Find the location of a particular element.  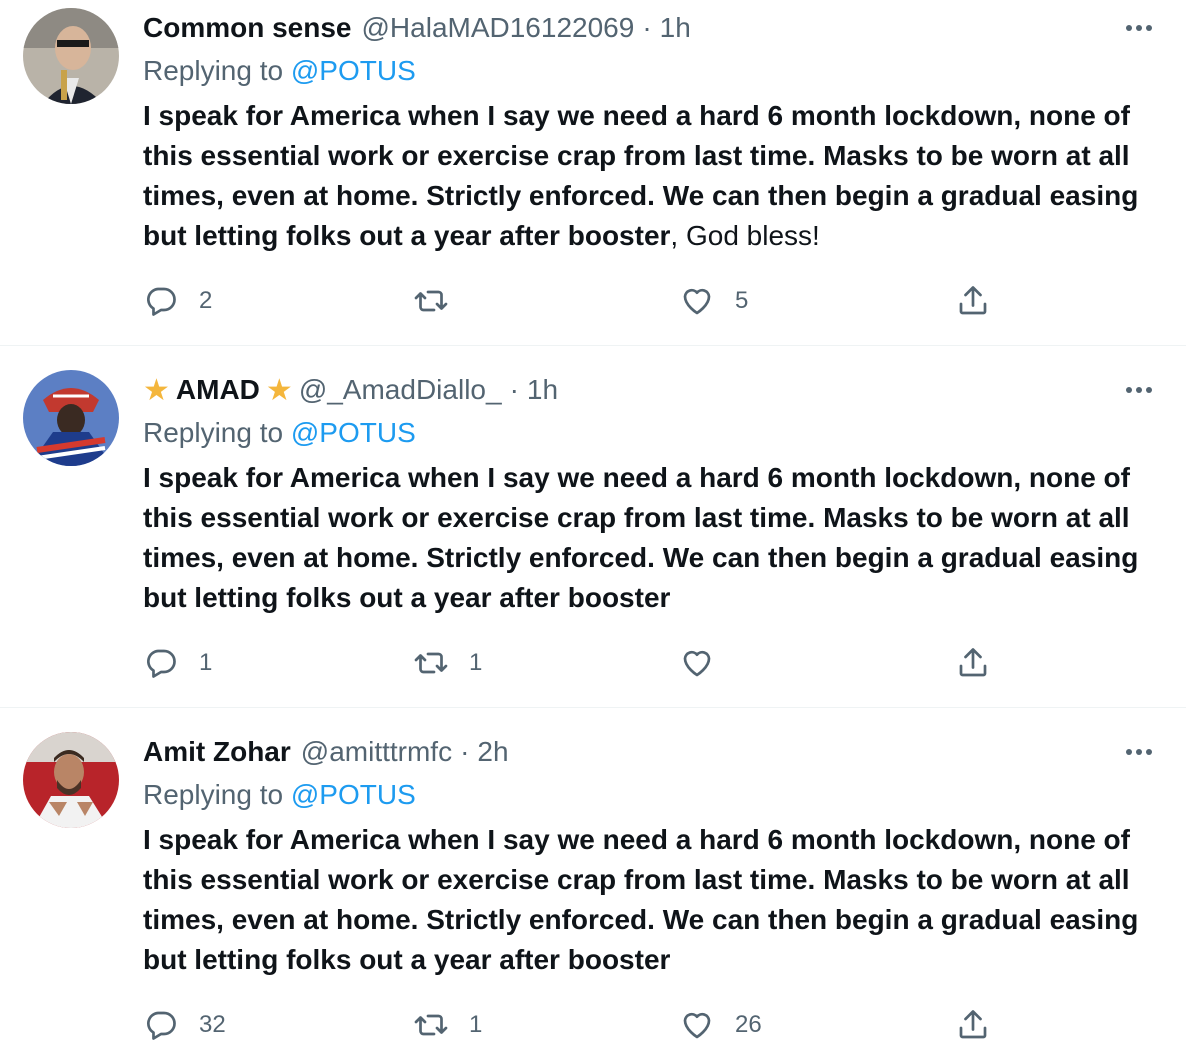

like-count: 5 is located at coordinates (742, 300).